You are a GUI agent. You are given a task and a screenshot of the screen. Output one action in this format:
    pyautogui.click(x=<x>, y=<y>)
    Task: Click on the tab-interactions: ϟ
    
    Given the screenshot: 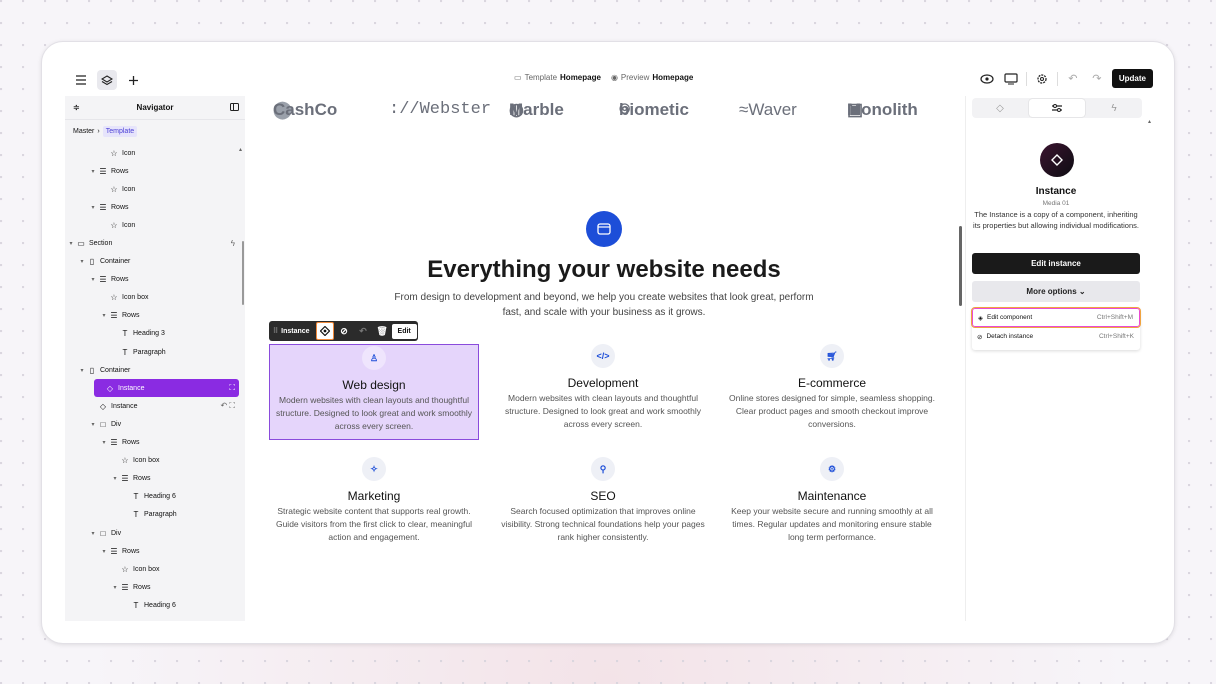 What is the action you would take?
    pyautogui.click(x=1114, y=108)
    